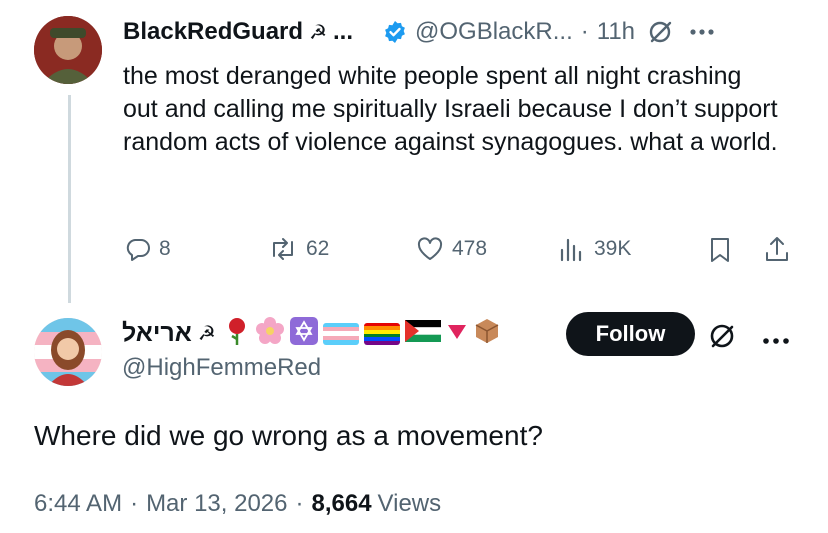 The height and width of the screenshot is (533, 828). What do you see at coordinates (157, 333) in the screenshot?
I see `display-name: אריאל` at bounding box center [157, 333].